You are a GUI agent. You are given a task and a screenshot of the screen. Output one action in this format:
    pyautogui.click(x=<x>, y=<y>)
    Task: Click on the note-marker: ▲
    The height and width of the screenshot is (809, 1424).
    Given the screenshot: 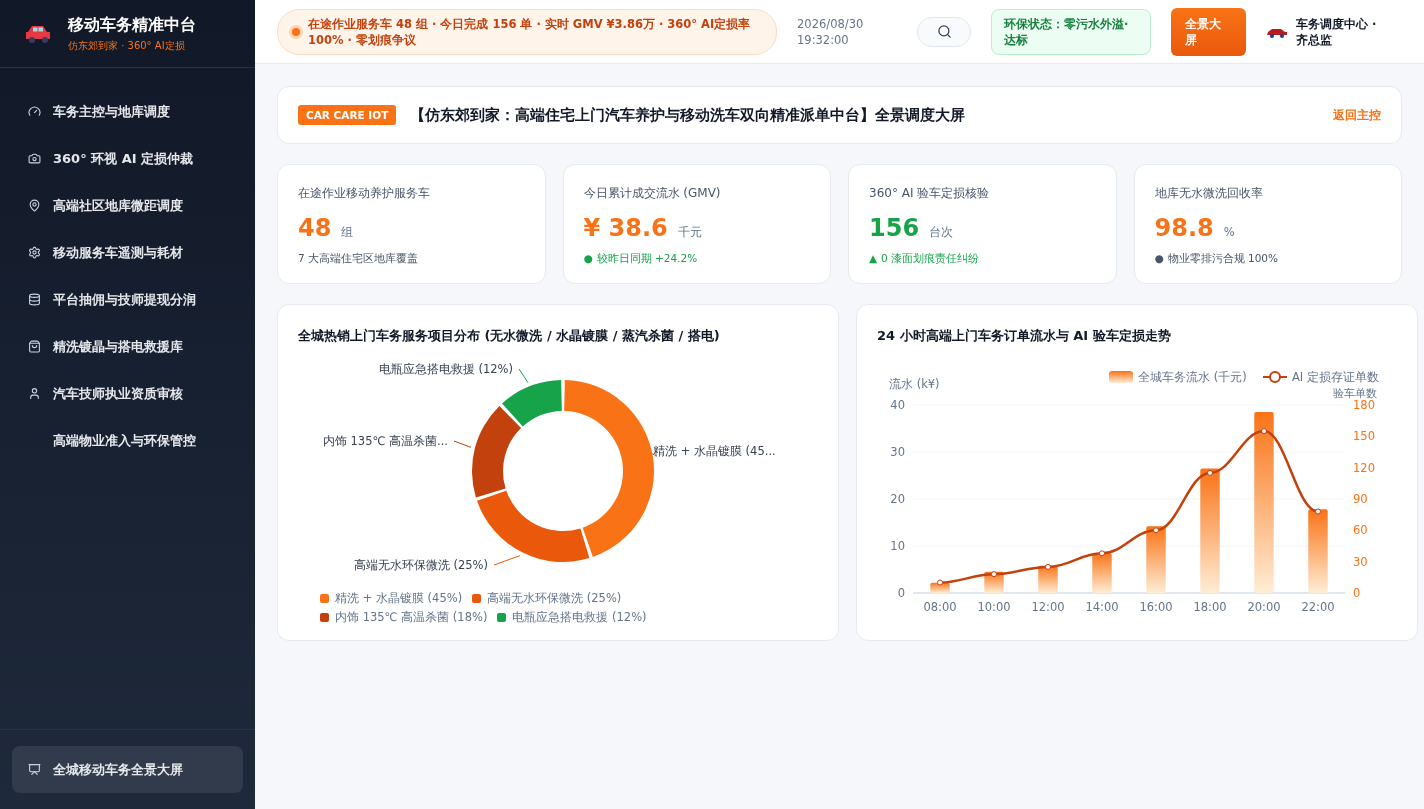 What is the action you would take?
    pyautogui.click(x=873, y=259)
    